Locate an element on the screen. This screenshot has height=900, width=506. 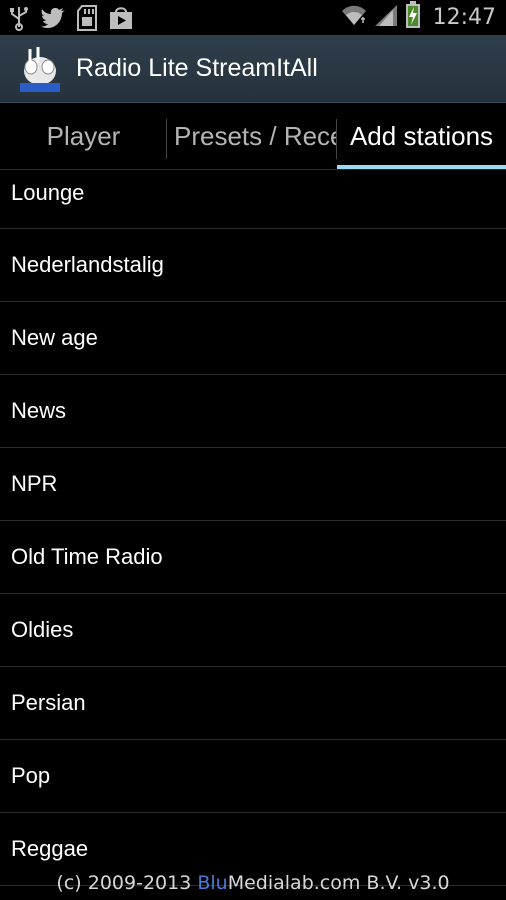
tab-presets-recent: Presets / Recent is located at coordinates (252, 136).